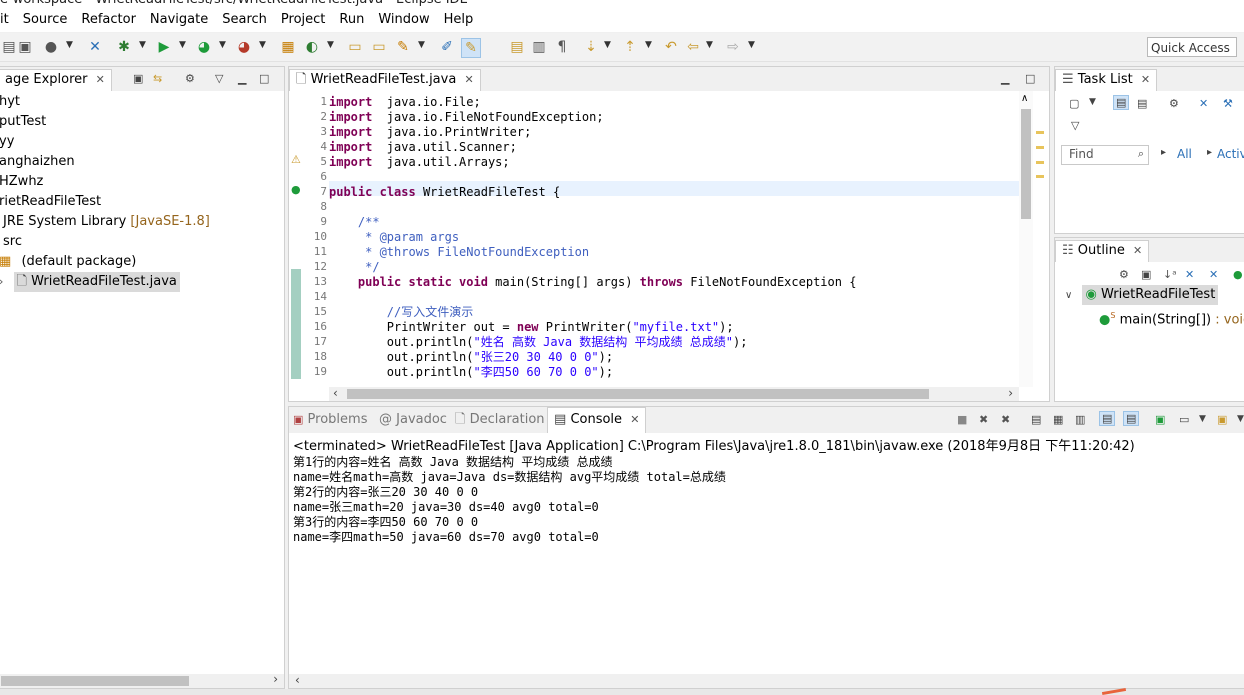 The image size is (1244, 695). What do you see at coordinates (1170, 274) in the screenshot?
I see `sort-icon: ↓ᵃ` at bounding box center [1170, 274].